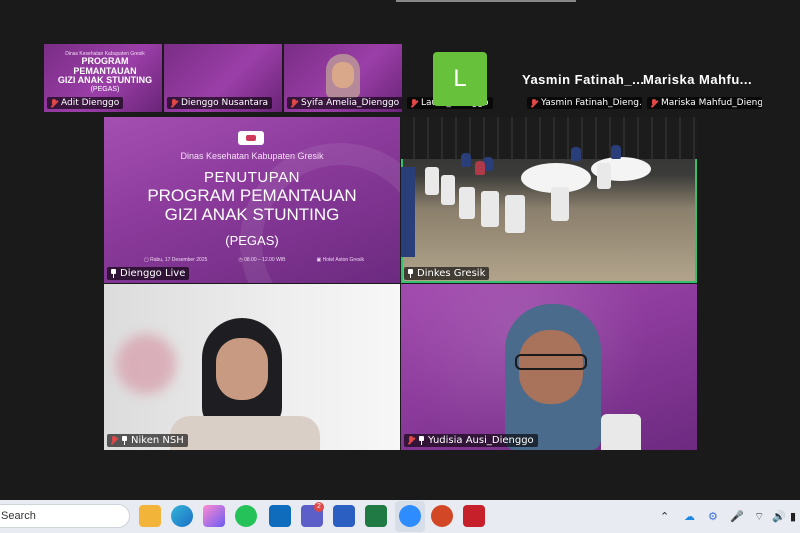 This screenshot has width=800, height=533. What do you see at coordinates (474, 516) in the screenshot?
I see `acrobat-icon` at bounding box center [474, 516].